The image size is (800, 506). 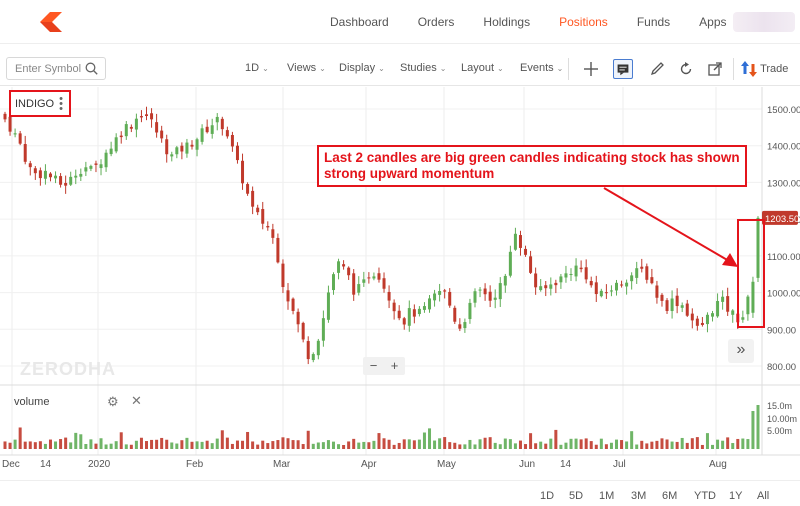 What do you see at coordinates (638, 496) in the screenshot?
I see `range-3m: 3M` at bounding box center [638, 496].